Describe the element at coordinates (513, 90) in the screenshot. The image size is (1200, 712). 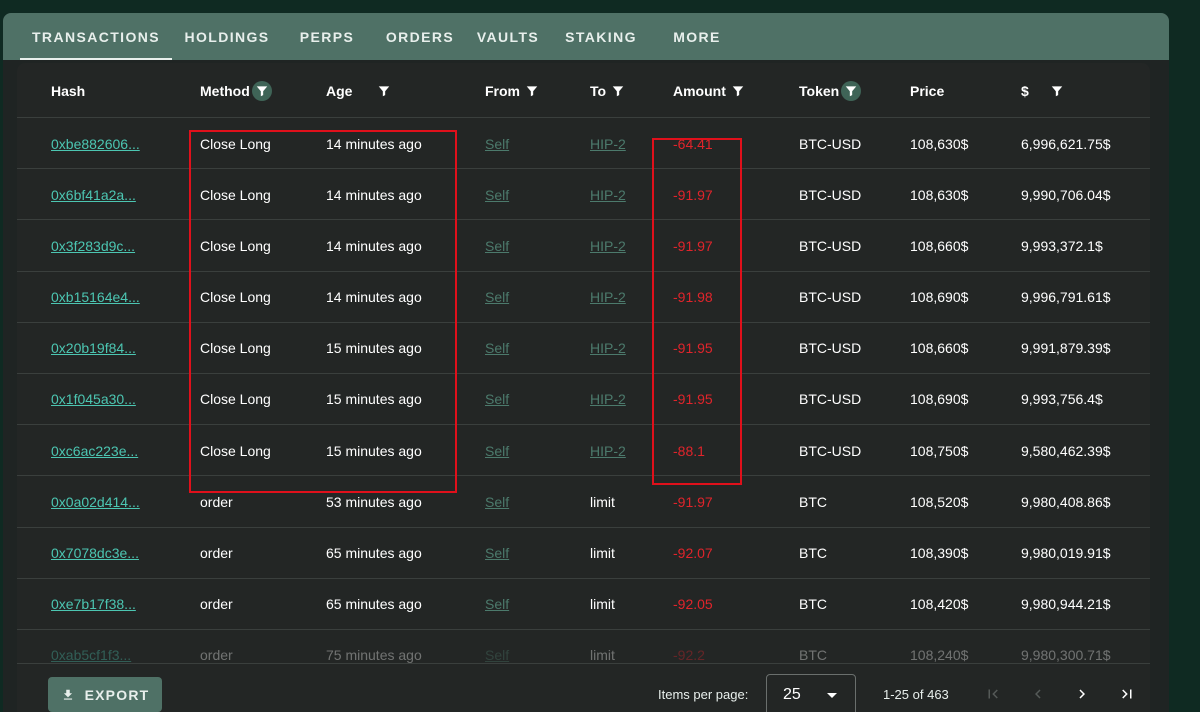
I see `header-from: From` at that location.